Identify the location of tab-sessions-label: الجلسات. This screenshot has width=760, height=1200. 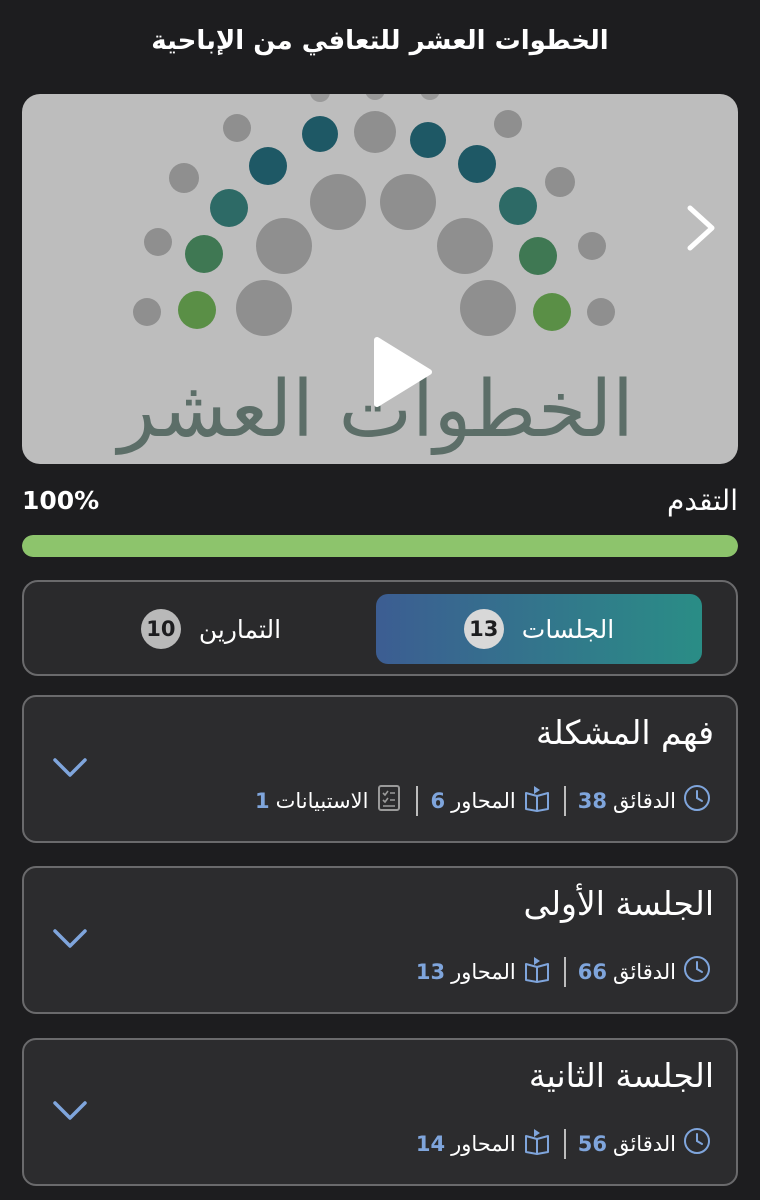
(568, 629).